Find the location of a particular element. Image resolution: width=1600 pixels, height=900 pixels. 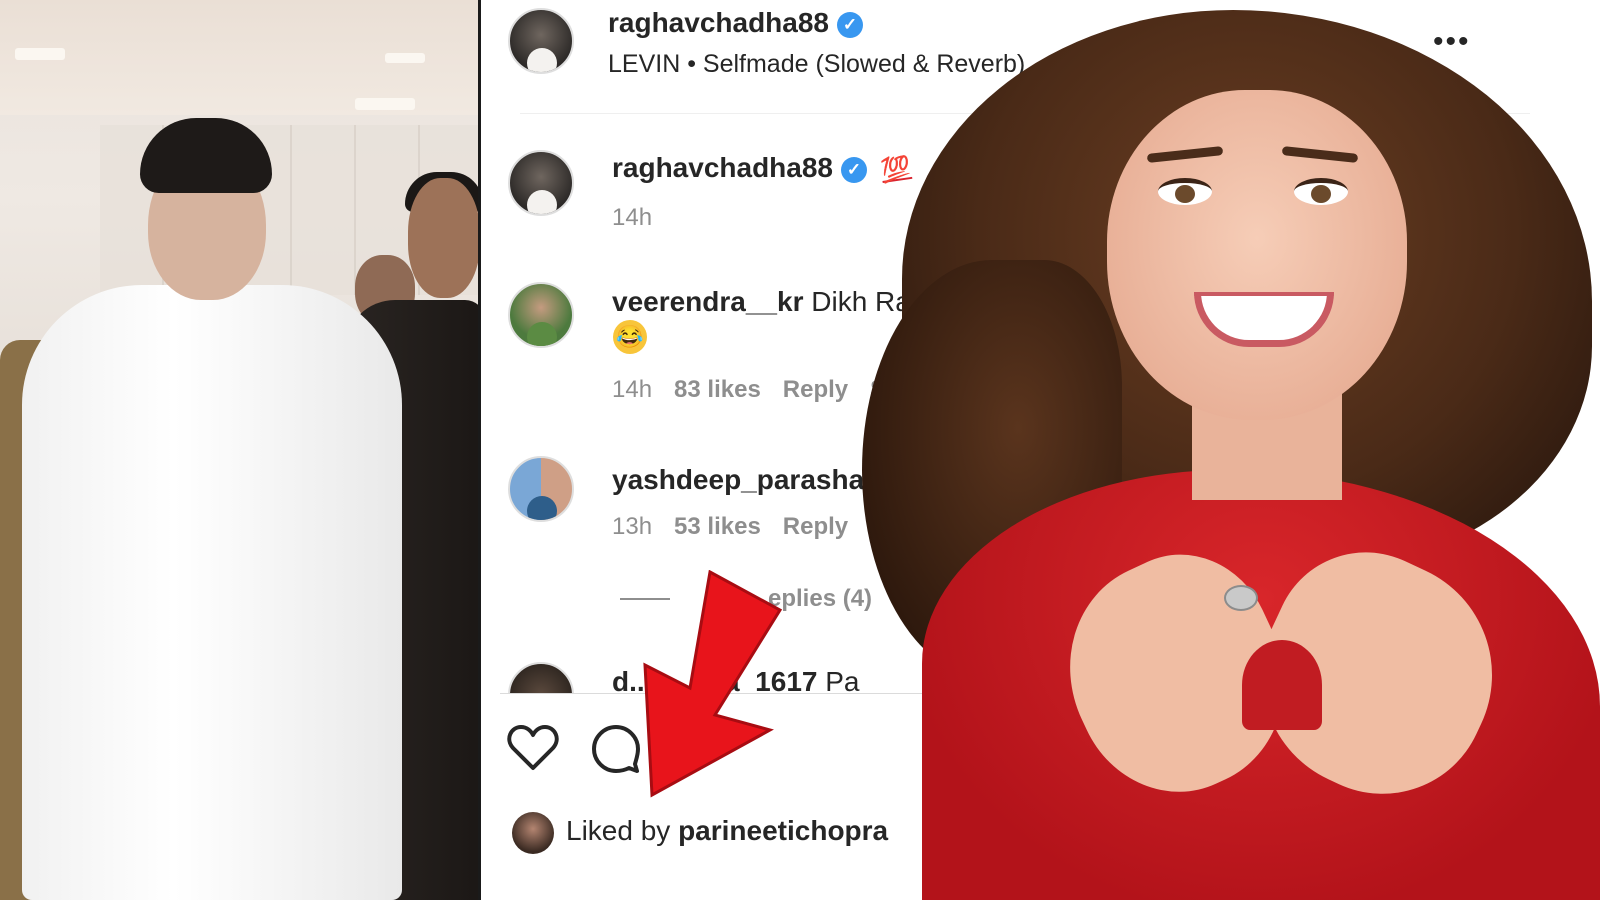

ring is located at coordinates (1241, 598).